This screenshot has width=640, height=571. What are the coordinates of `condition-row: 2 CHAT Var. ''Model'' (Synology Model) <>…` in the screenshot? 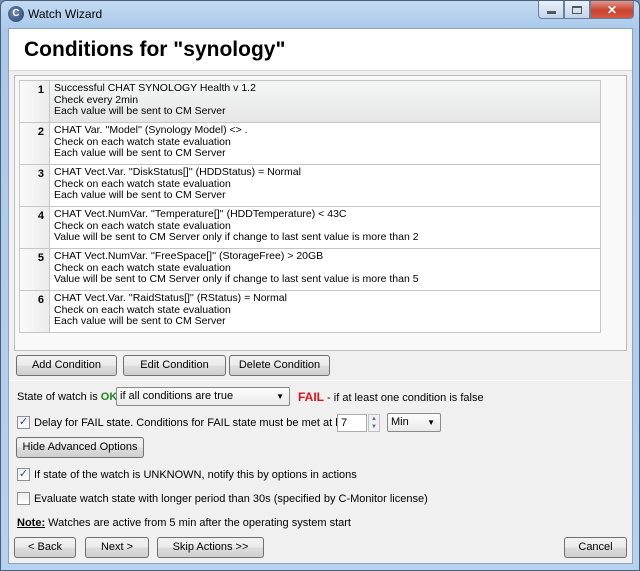 It's located at (310, 144).